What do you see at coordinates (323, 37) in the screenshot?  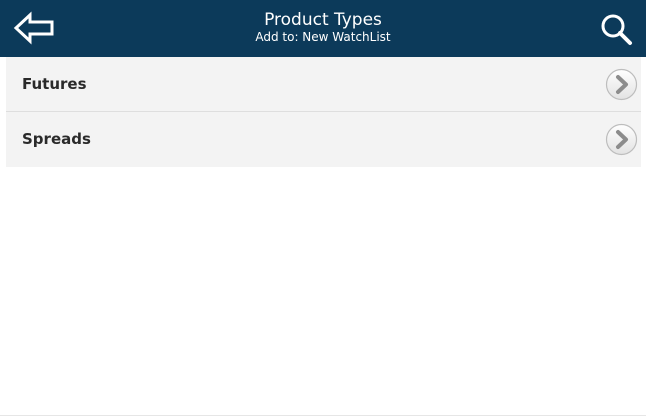 I see `page-subtitle: Add to: New WatchList` at bounding box center [323, 37].